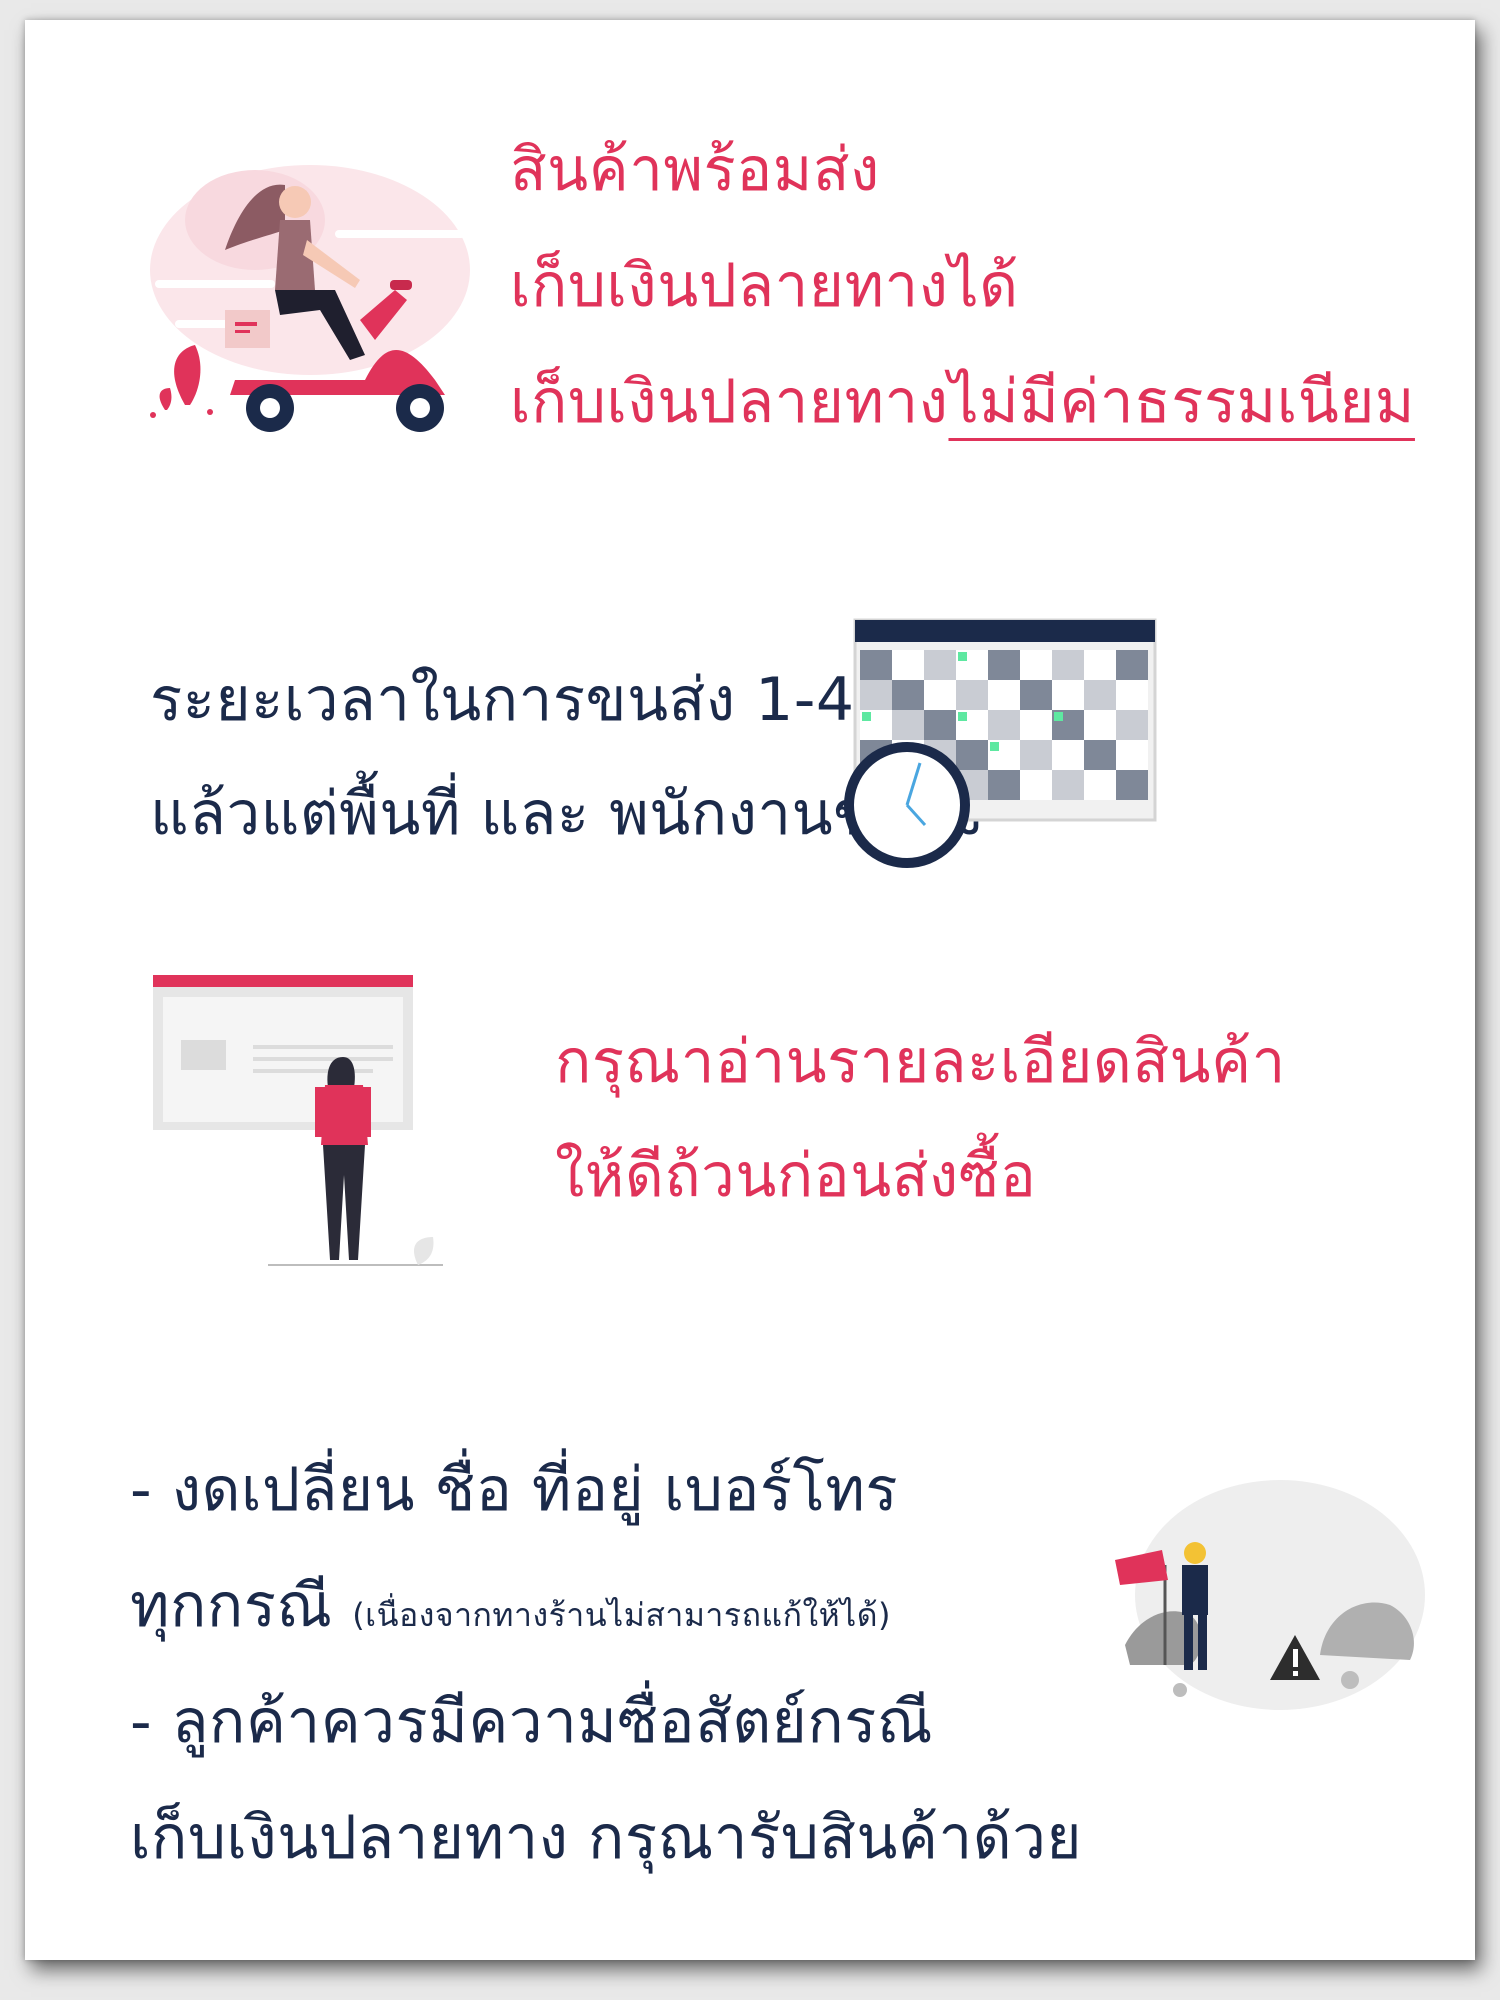 The width and height of the screenshot is (1500, 2000). I want to click on cod-prefix: เก็บเงินปลายทาง, so click(729, 402).